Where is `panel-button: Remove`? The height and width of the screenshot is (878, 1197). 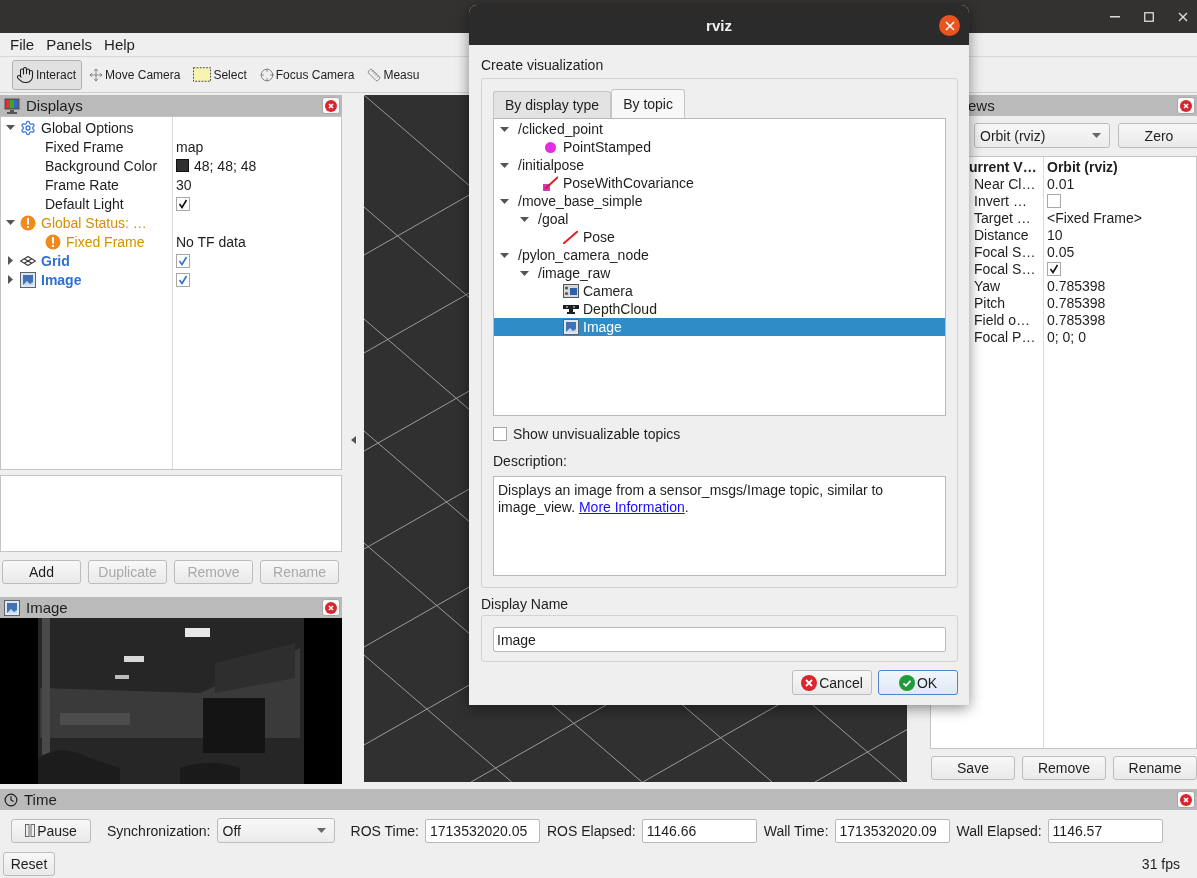 panel-button: Remove is located at coordinates (1064, 768).